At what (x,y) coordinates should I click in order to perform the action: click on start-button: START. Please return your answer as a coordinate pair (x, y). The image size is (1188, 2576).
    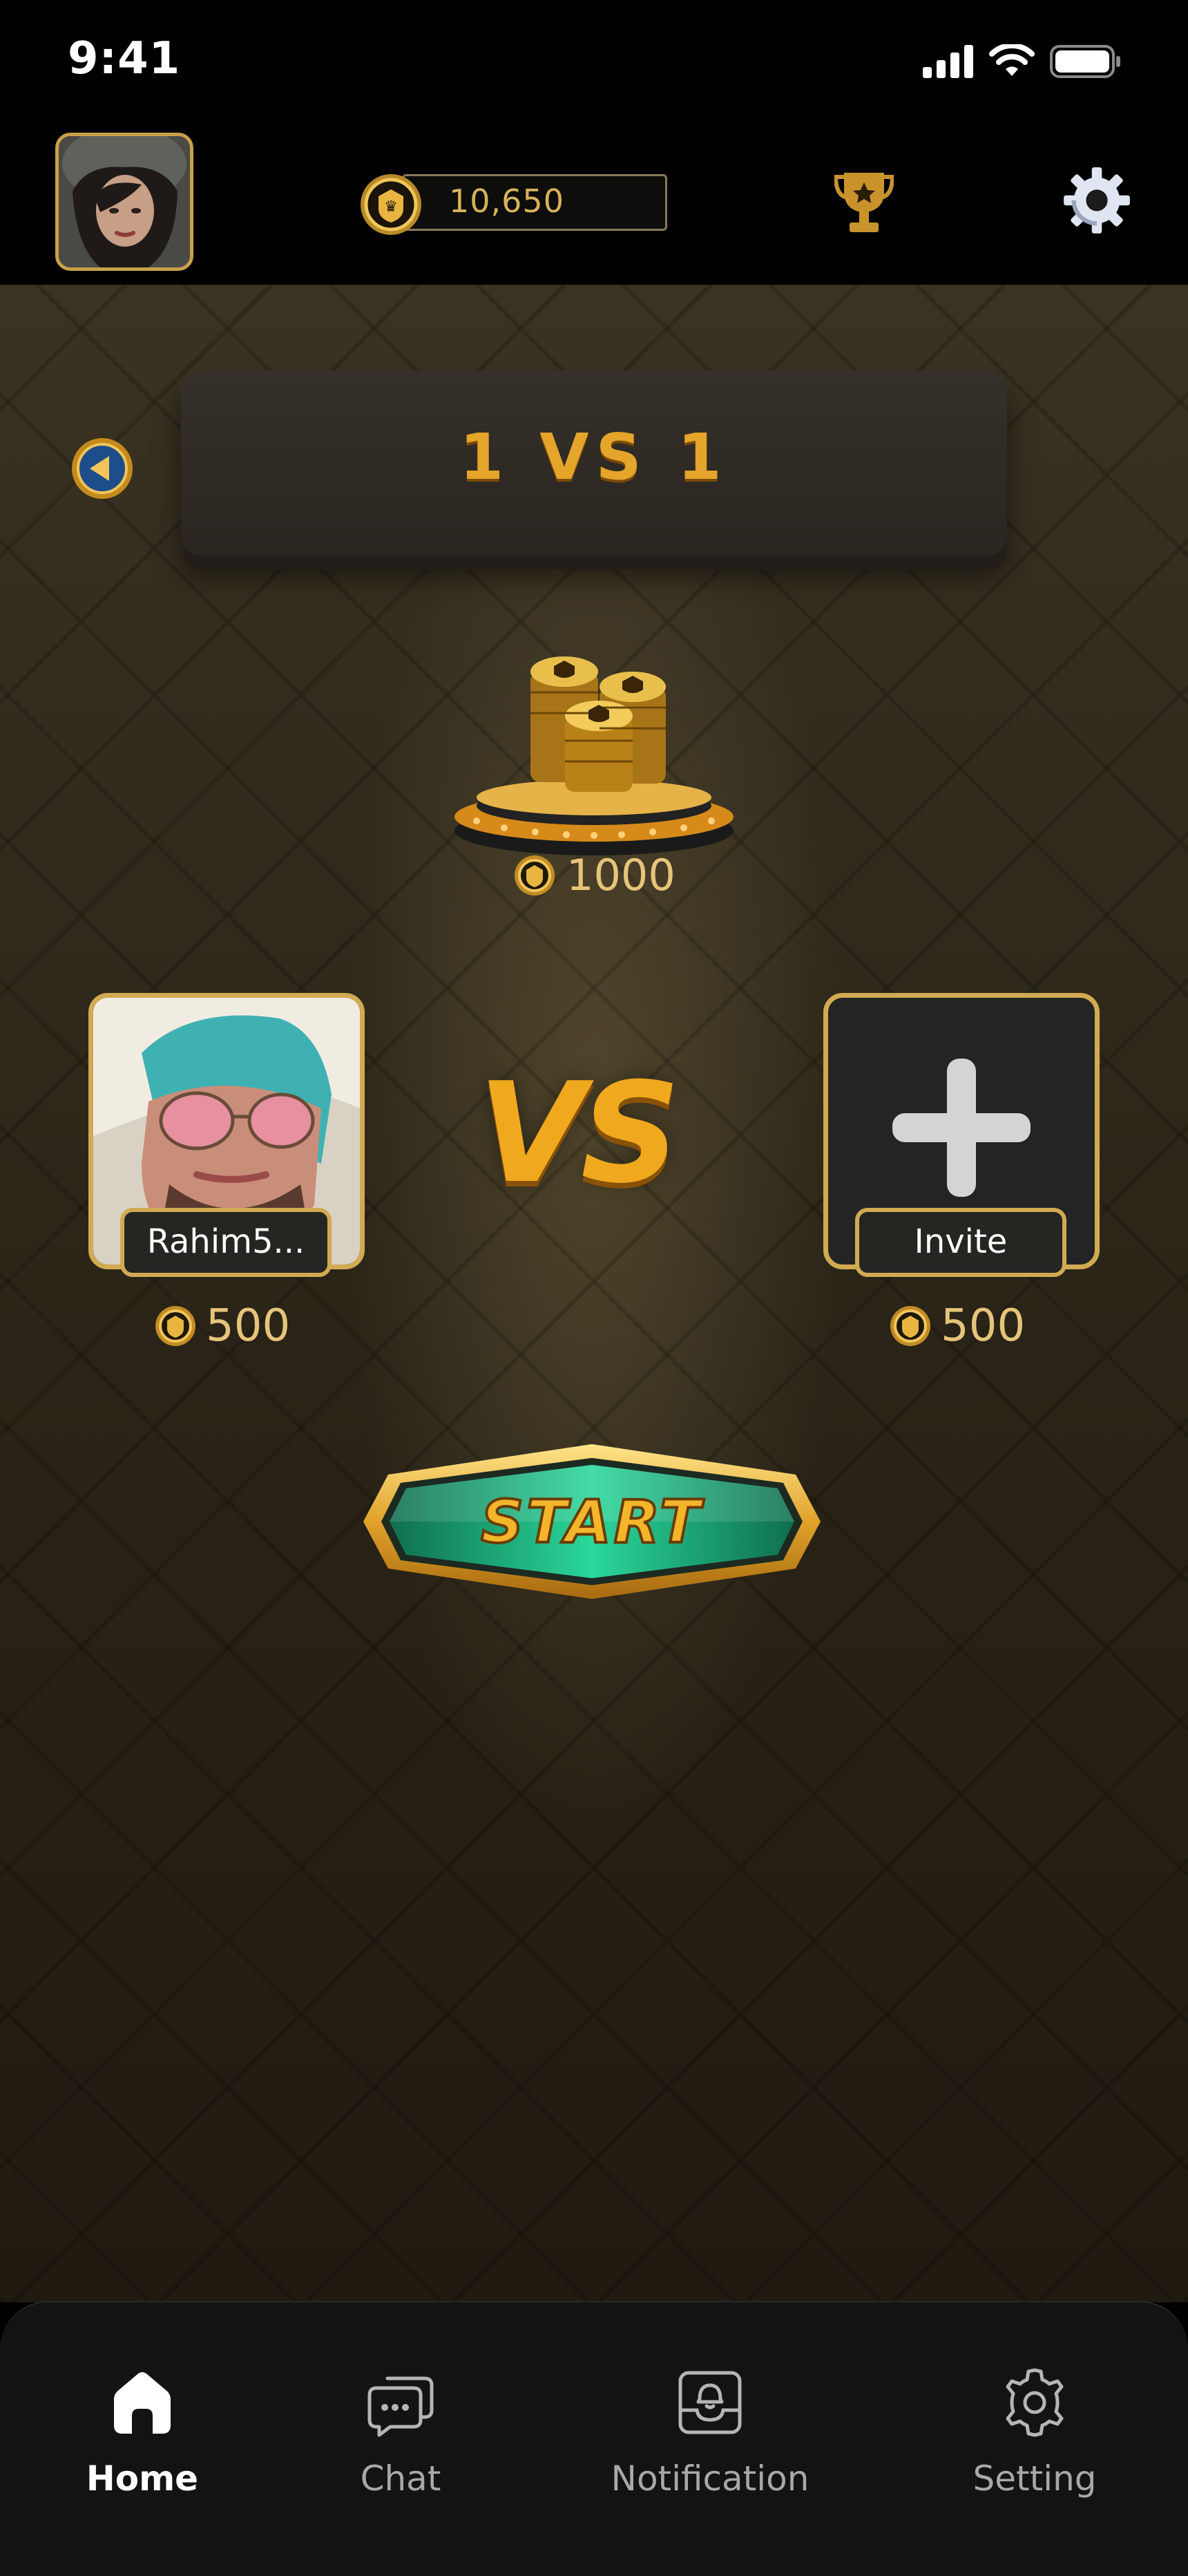
    Looking at the image, I should click on (592, 1521).